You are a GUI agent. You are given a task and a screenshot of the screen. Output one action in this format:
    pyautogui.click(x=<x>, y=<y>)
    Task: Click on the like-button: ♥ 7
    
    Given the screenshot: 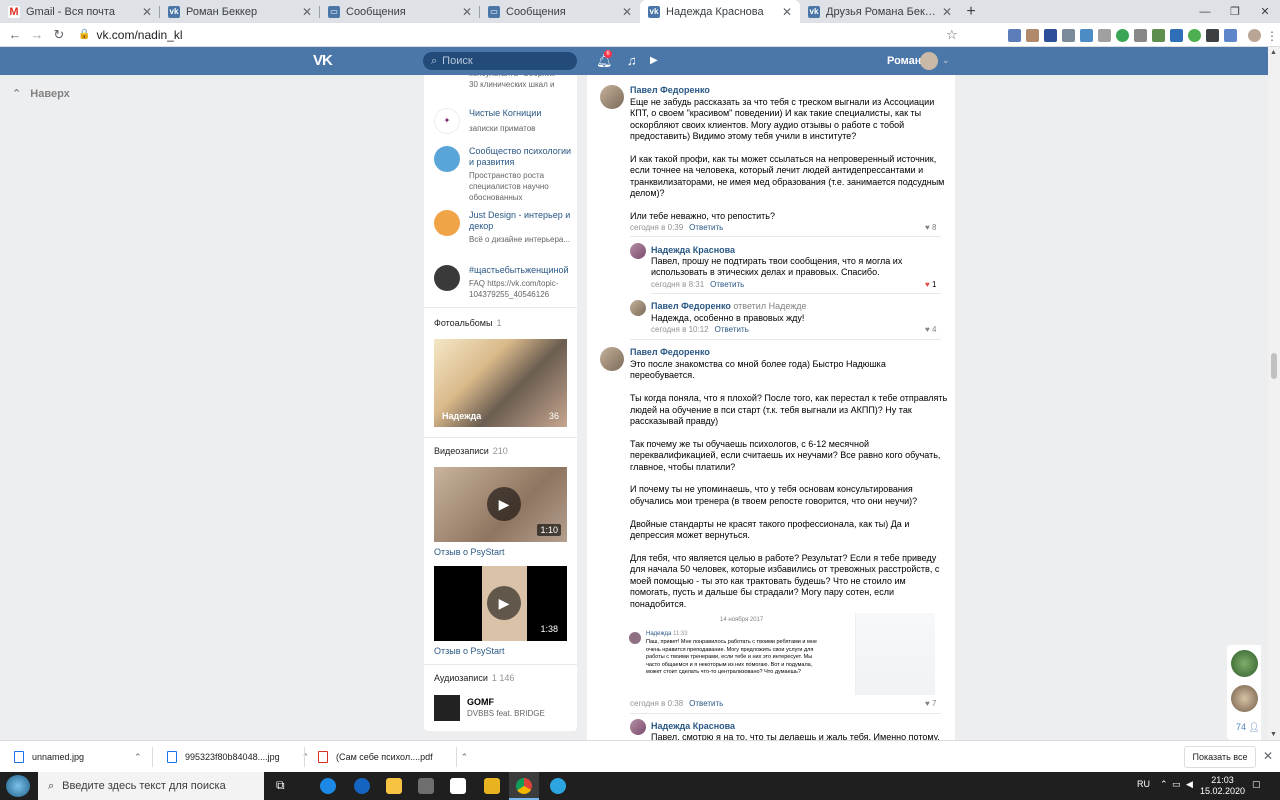 What is the action you would take?
    pyautogui.click(x=930, y=703)
    